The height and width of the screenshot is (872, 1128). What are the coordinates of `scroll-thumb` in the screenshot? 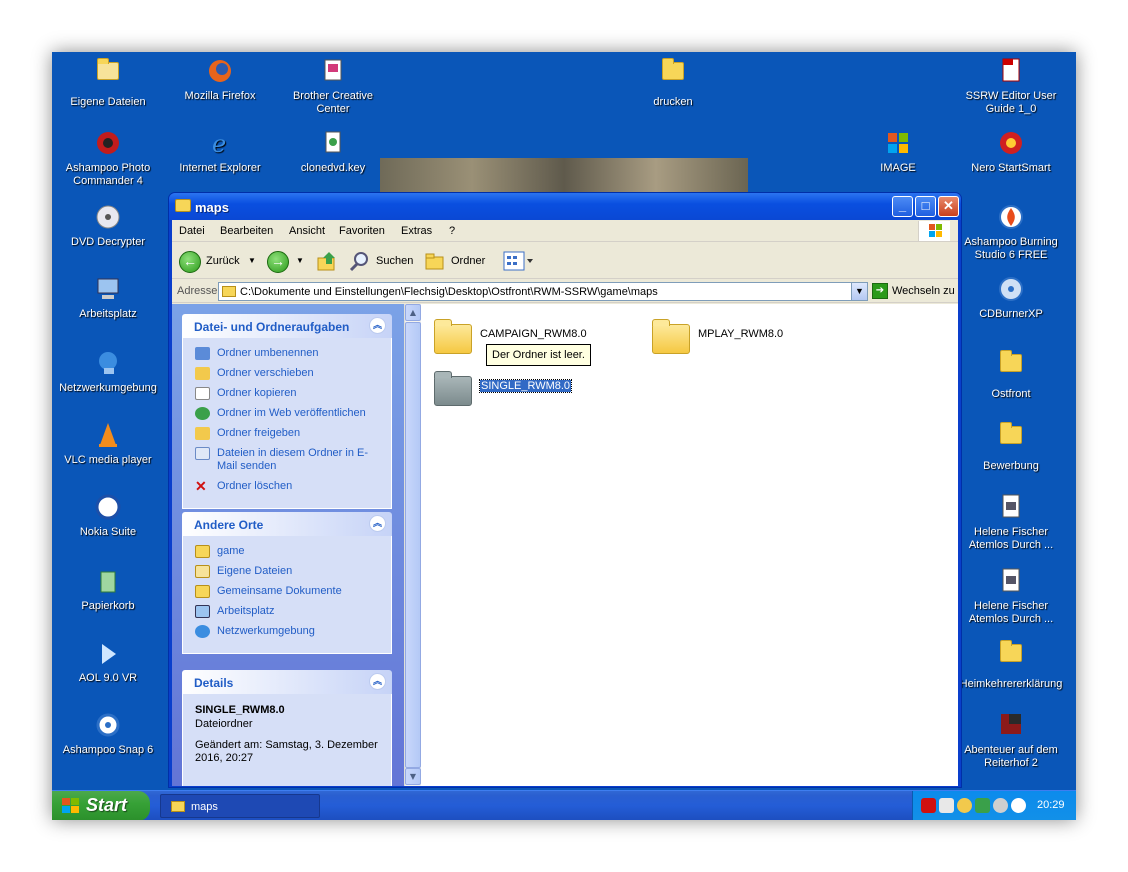 It's located at (413, 545).